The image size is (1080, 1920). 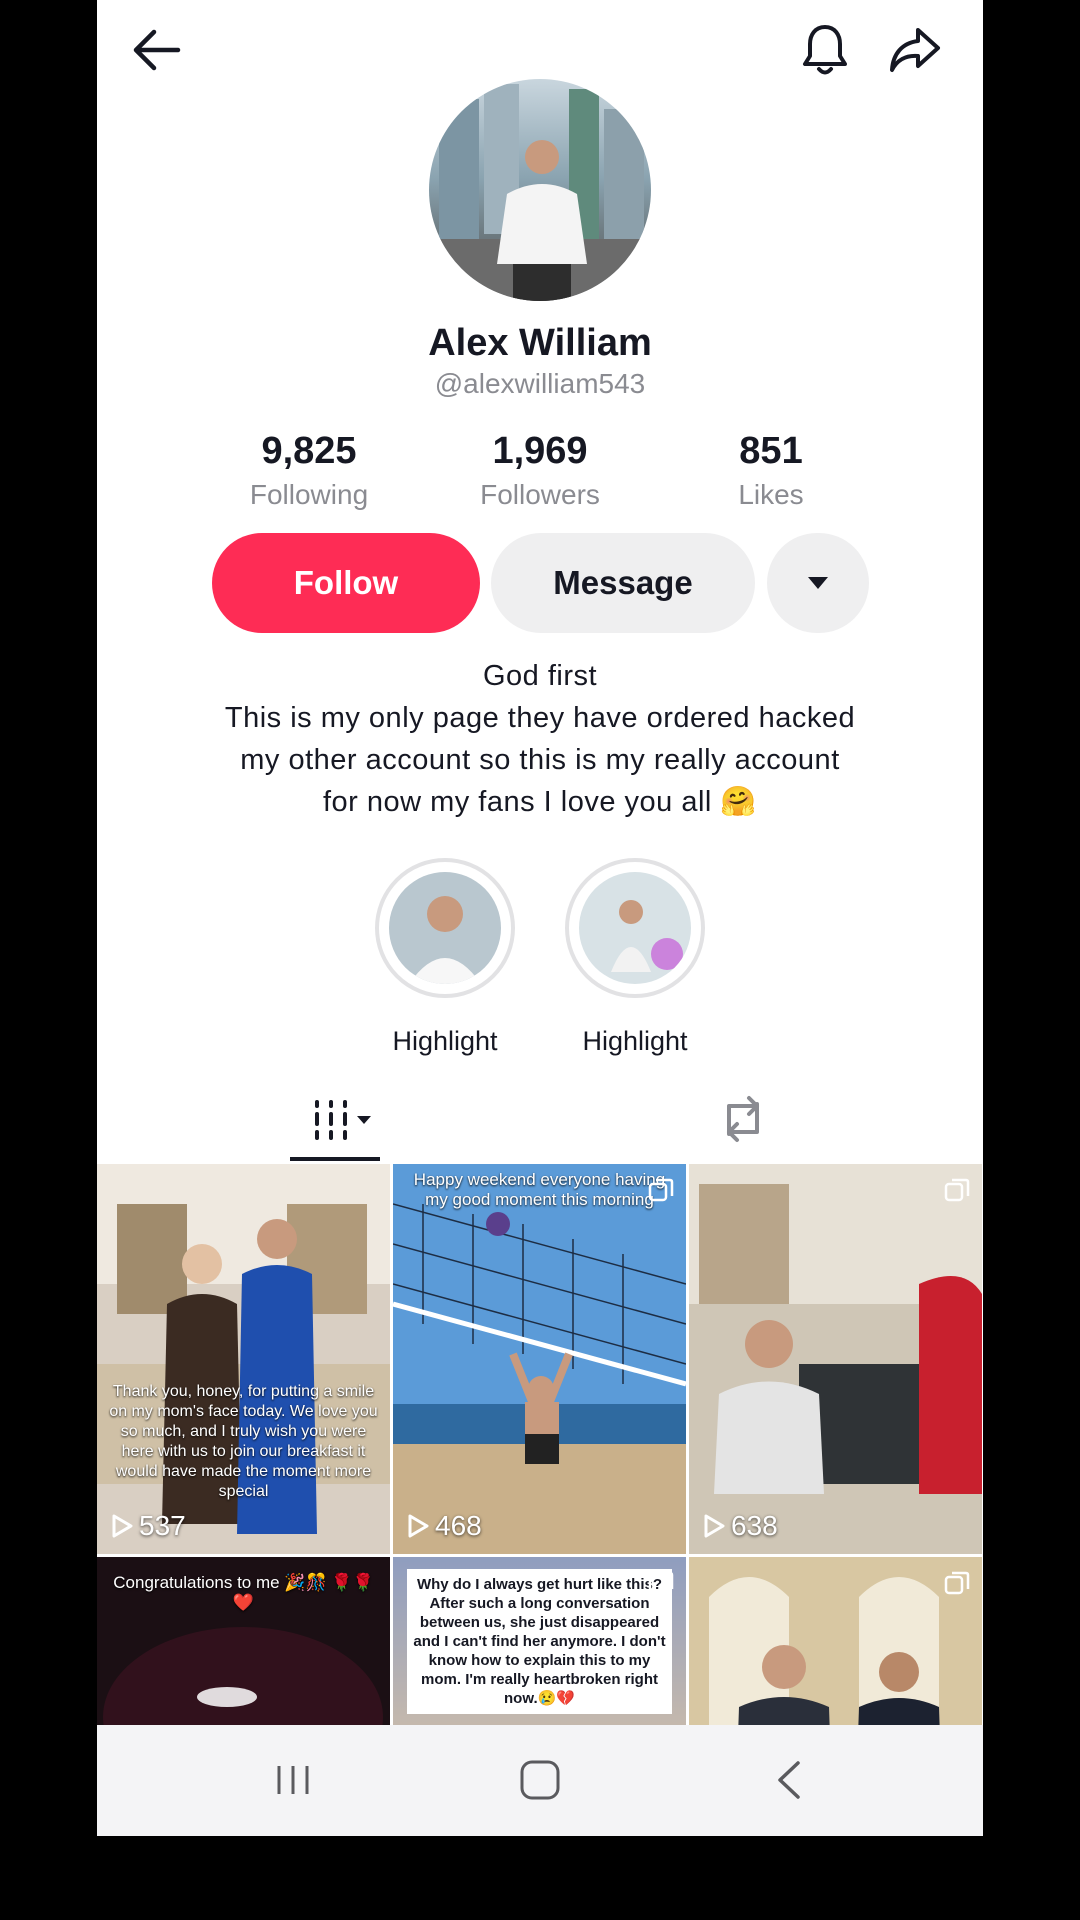 I want to click on caret-down-icon, so click(x=818, y=583).